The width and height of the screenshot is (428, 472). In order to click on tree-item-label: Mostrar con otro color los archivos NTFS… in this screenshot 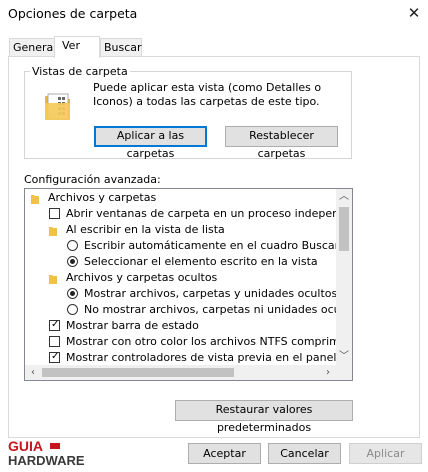, I will do `click(209, 341)`.